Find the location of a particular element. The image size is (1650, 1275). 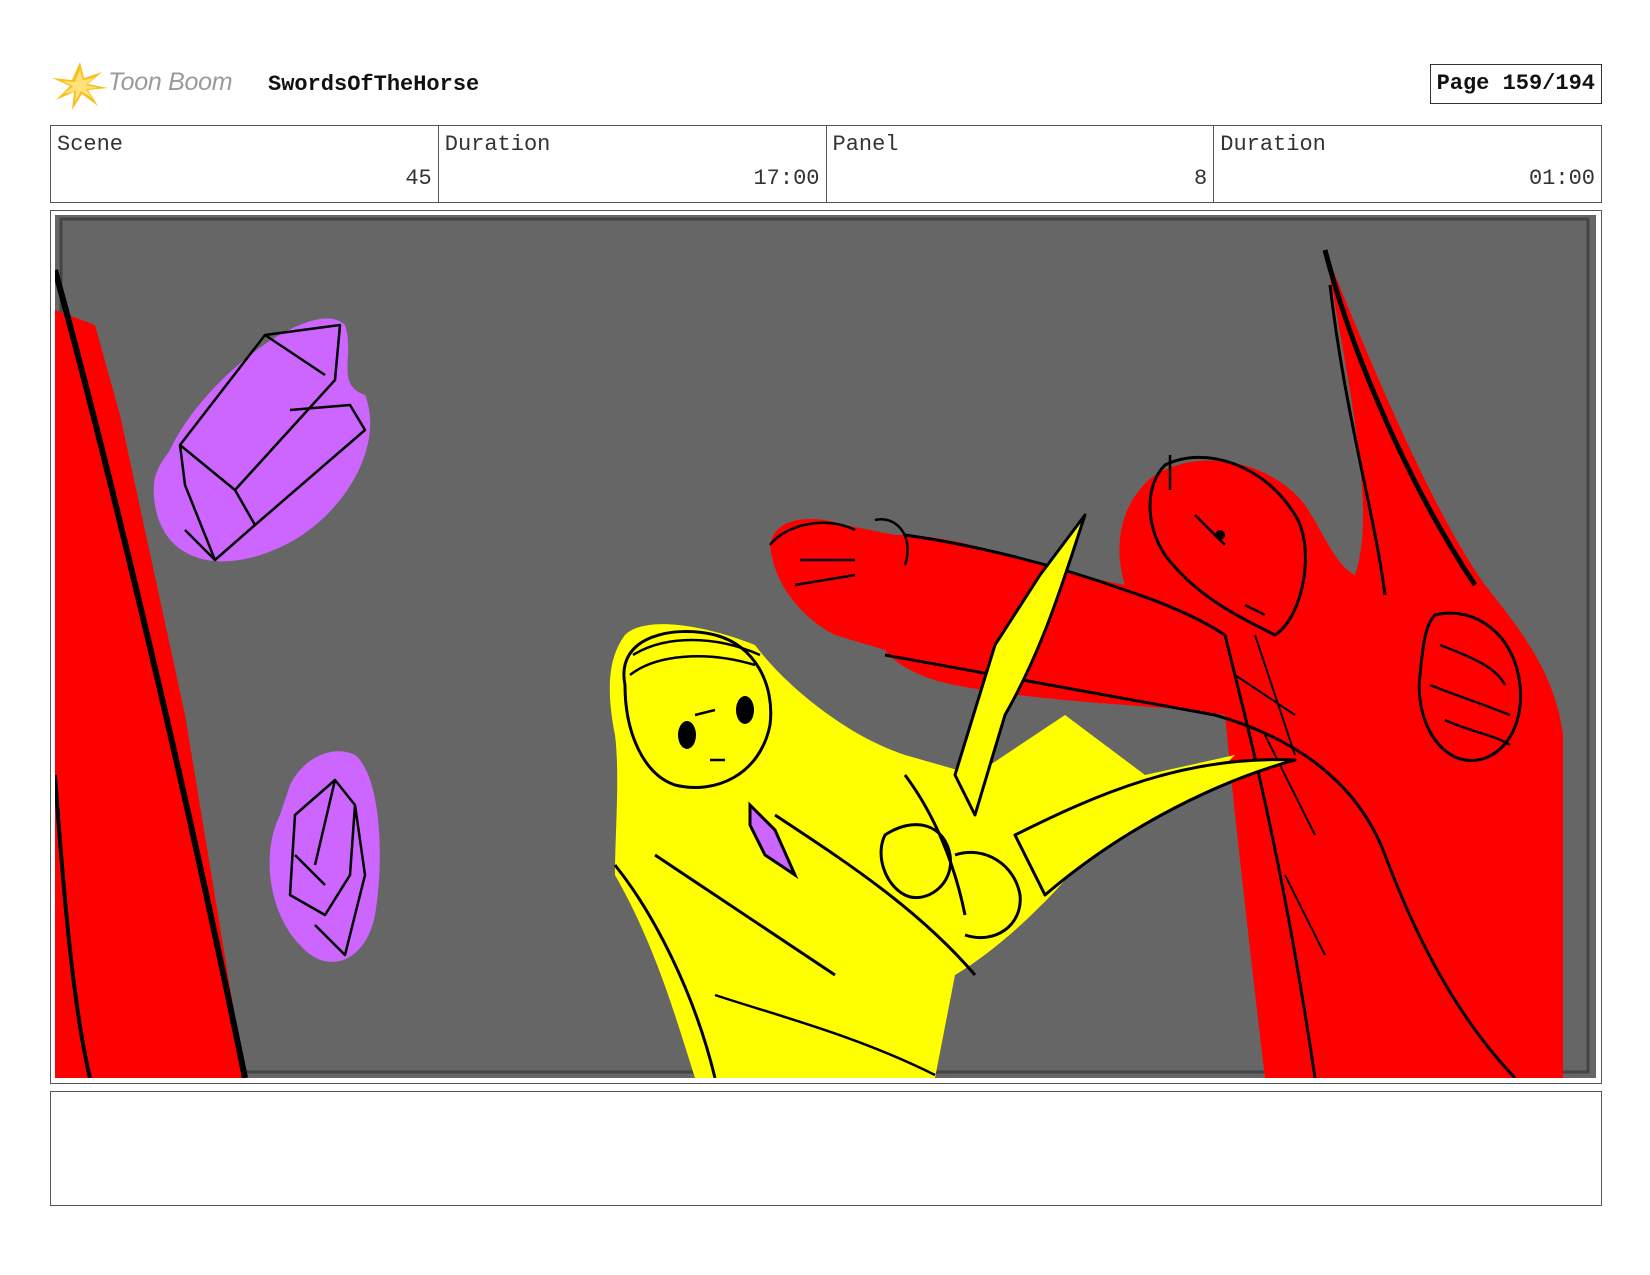

panel-duration-label: Duration is located at coordinates (1273, 144).